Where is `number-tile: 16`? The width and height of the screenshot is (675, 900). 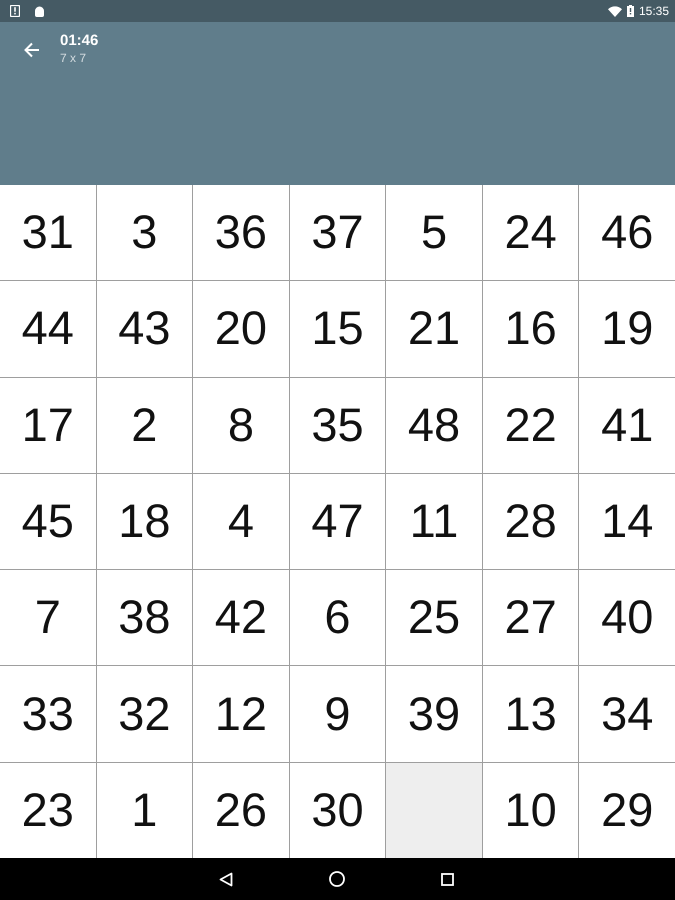 number-tile: 16 is located at coordinates (530, 329).